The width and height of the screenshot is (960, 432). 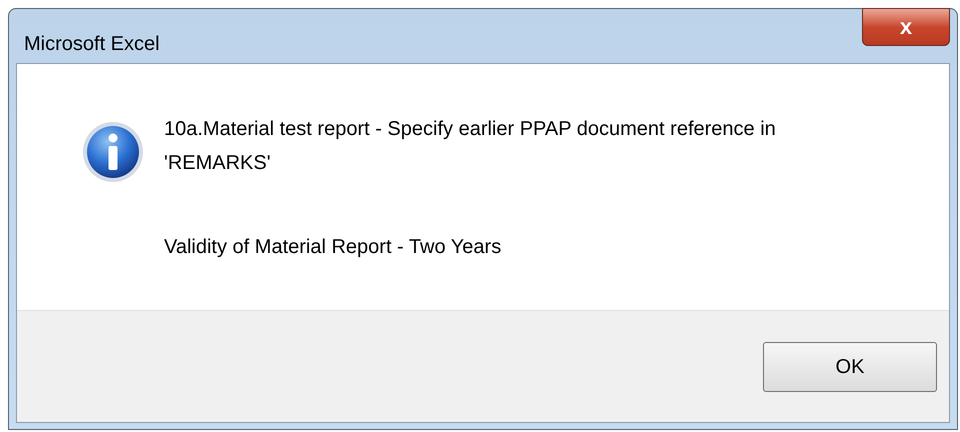 I want to click on ok-button: OK, so click(x=850, y=367).